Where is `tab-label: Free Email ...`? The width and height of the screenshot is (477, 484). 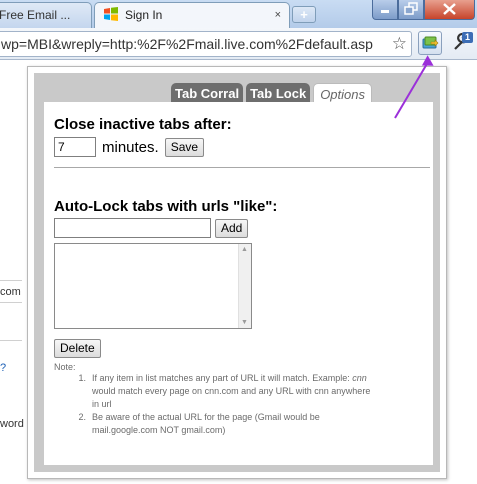
tab-label: Free Email ... is located at coordinates (35, 15).